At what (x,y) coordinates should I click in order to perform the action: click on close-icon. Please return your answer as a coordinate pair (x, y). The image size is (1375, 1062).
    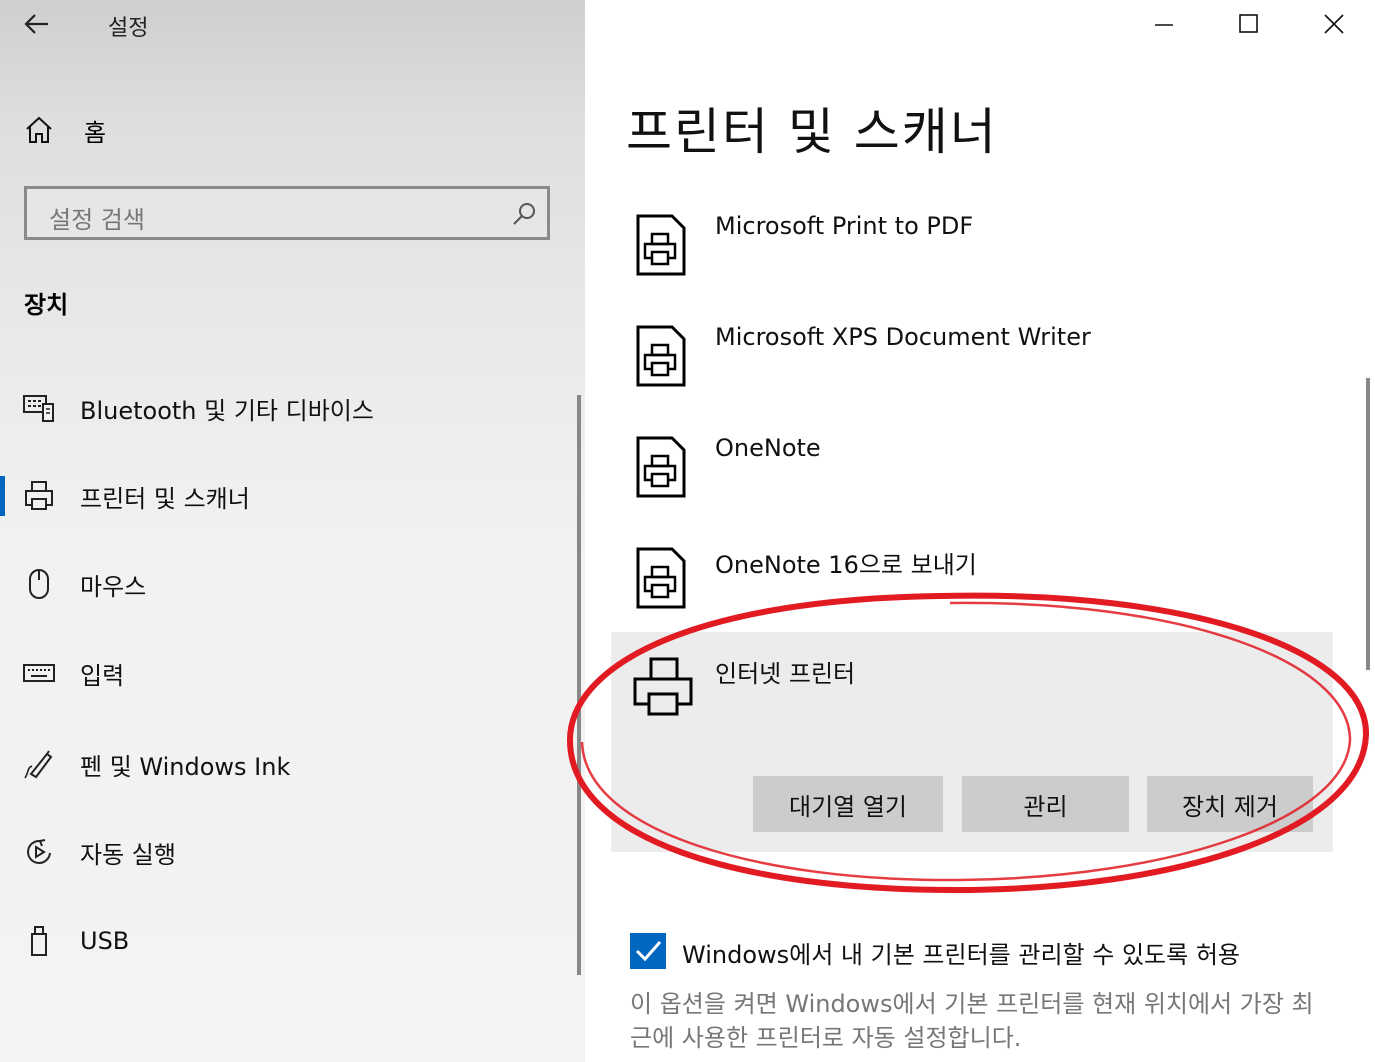
    Looking at the image, I should click on (1334, 24).